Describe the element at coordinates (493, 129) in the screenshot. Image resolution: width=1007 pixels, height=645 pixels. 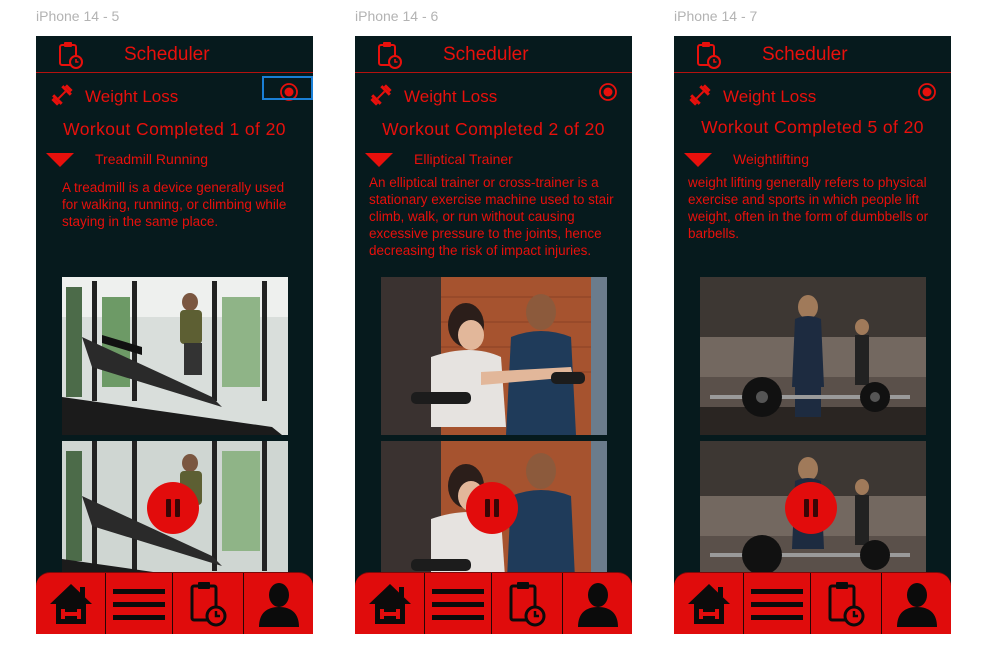
I see `workout-progress: Workout Completed 2 of 20` at that location.